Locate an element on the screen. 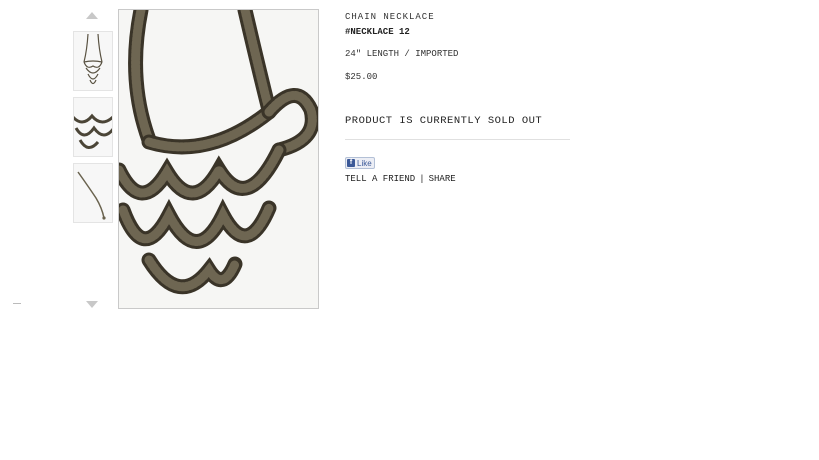 Image resolution: width=819 pixels, height=460 pixels. facebook-icon: f is located at coordinates (351, 163).